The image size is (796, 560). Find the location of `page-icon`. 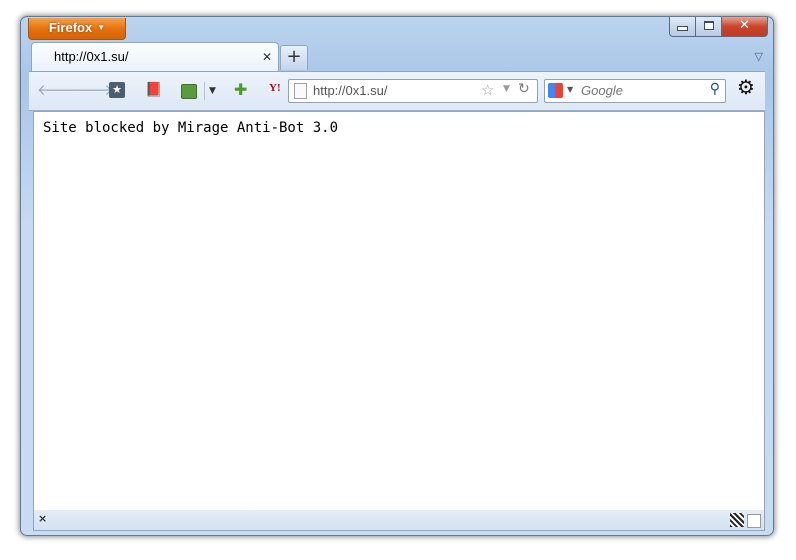

page-icon is located at coordinates (300, 91).